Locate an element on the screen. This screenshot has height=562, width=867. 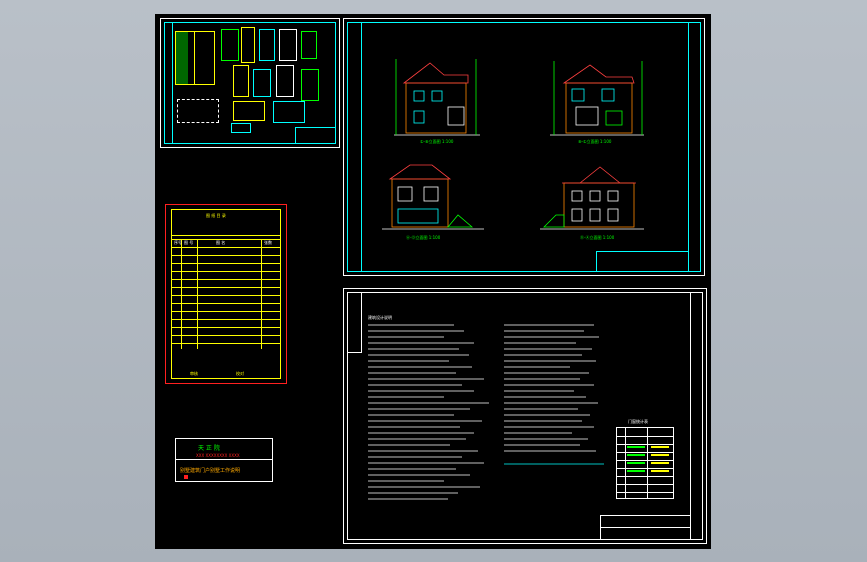
elevation-label-1: ①-⑧立面图 1:100 is located at coordinates (437, 141).